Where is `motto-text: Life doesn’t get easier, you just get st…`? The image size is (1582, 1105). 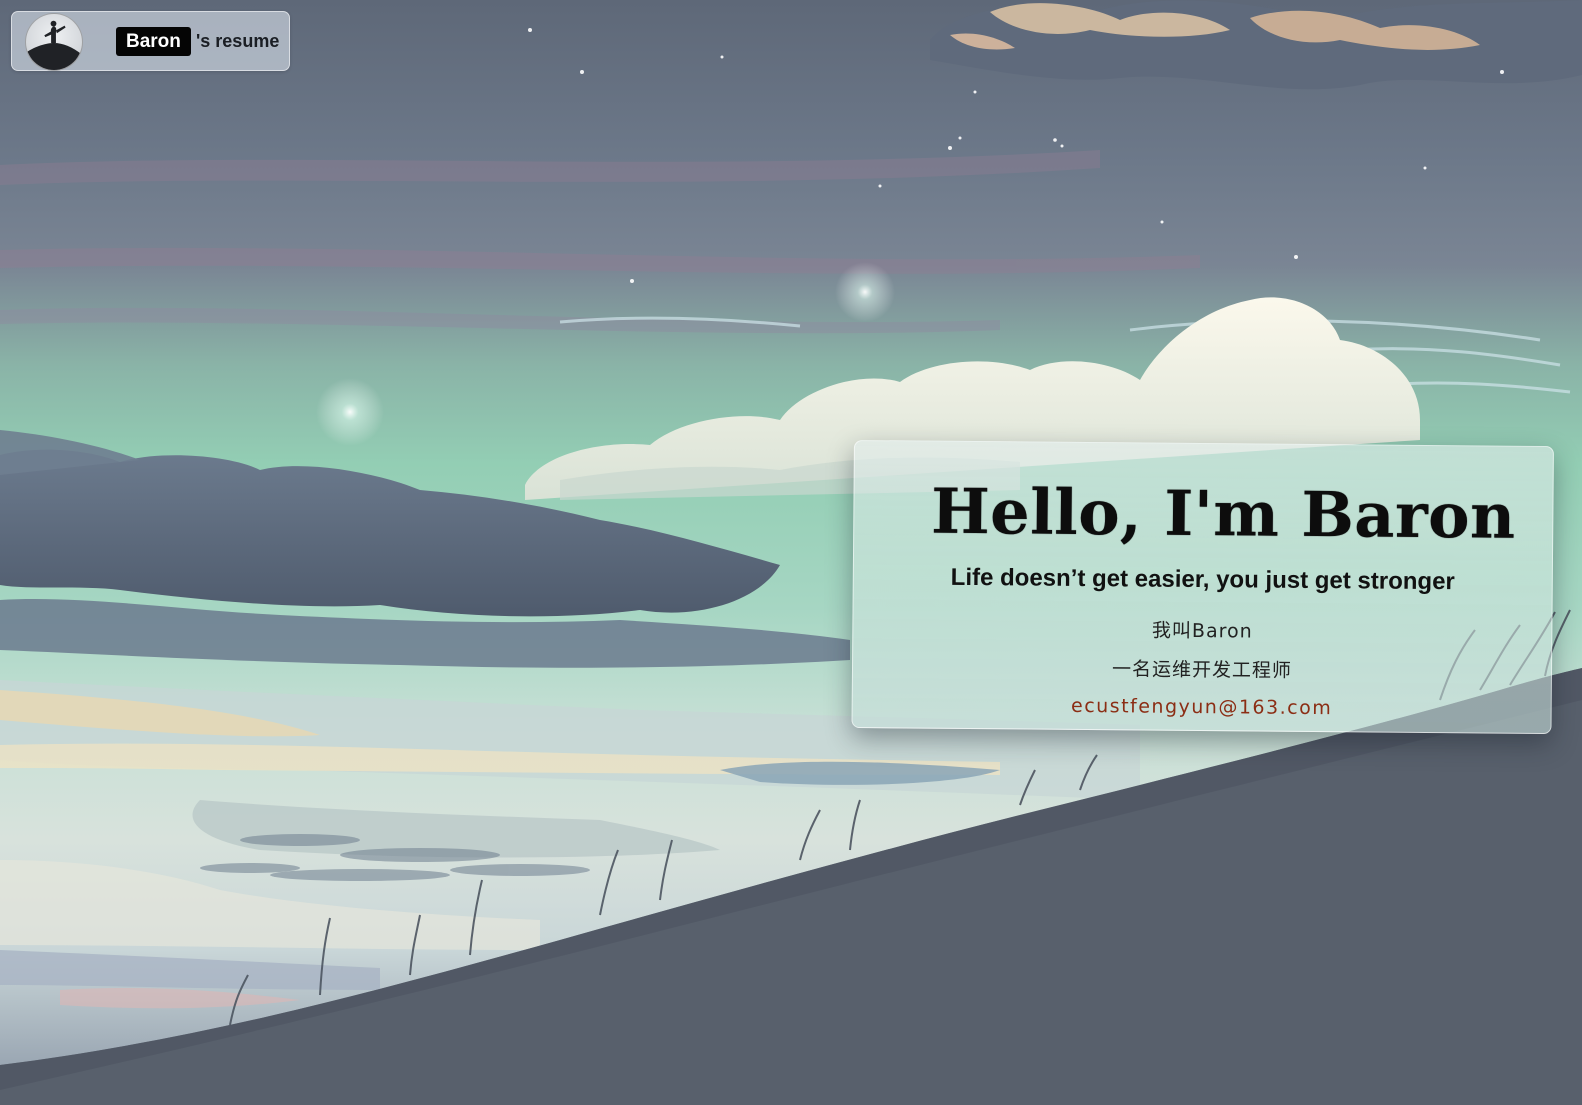
motto-text: Life doesn’t get easier, you just get st… is located at coordinates (1202, 579).